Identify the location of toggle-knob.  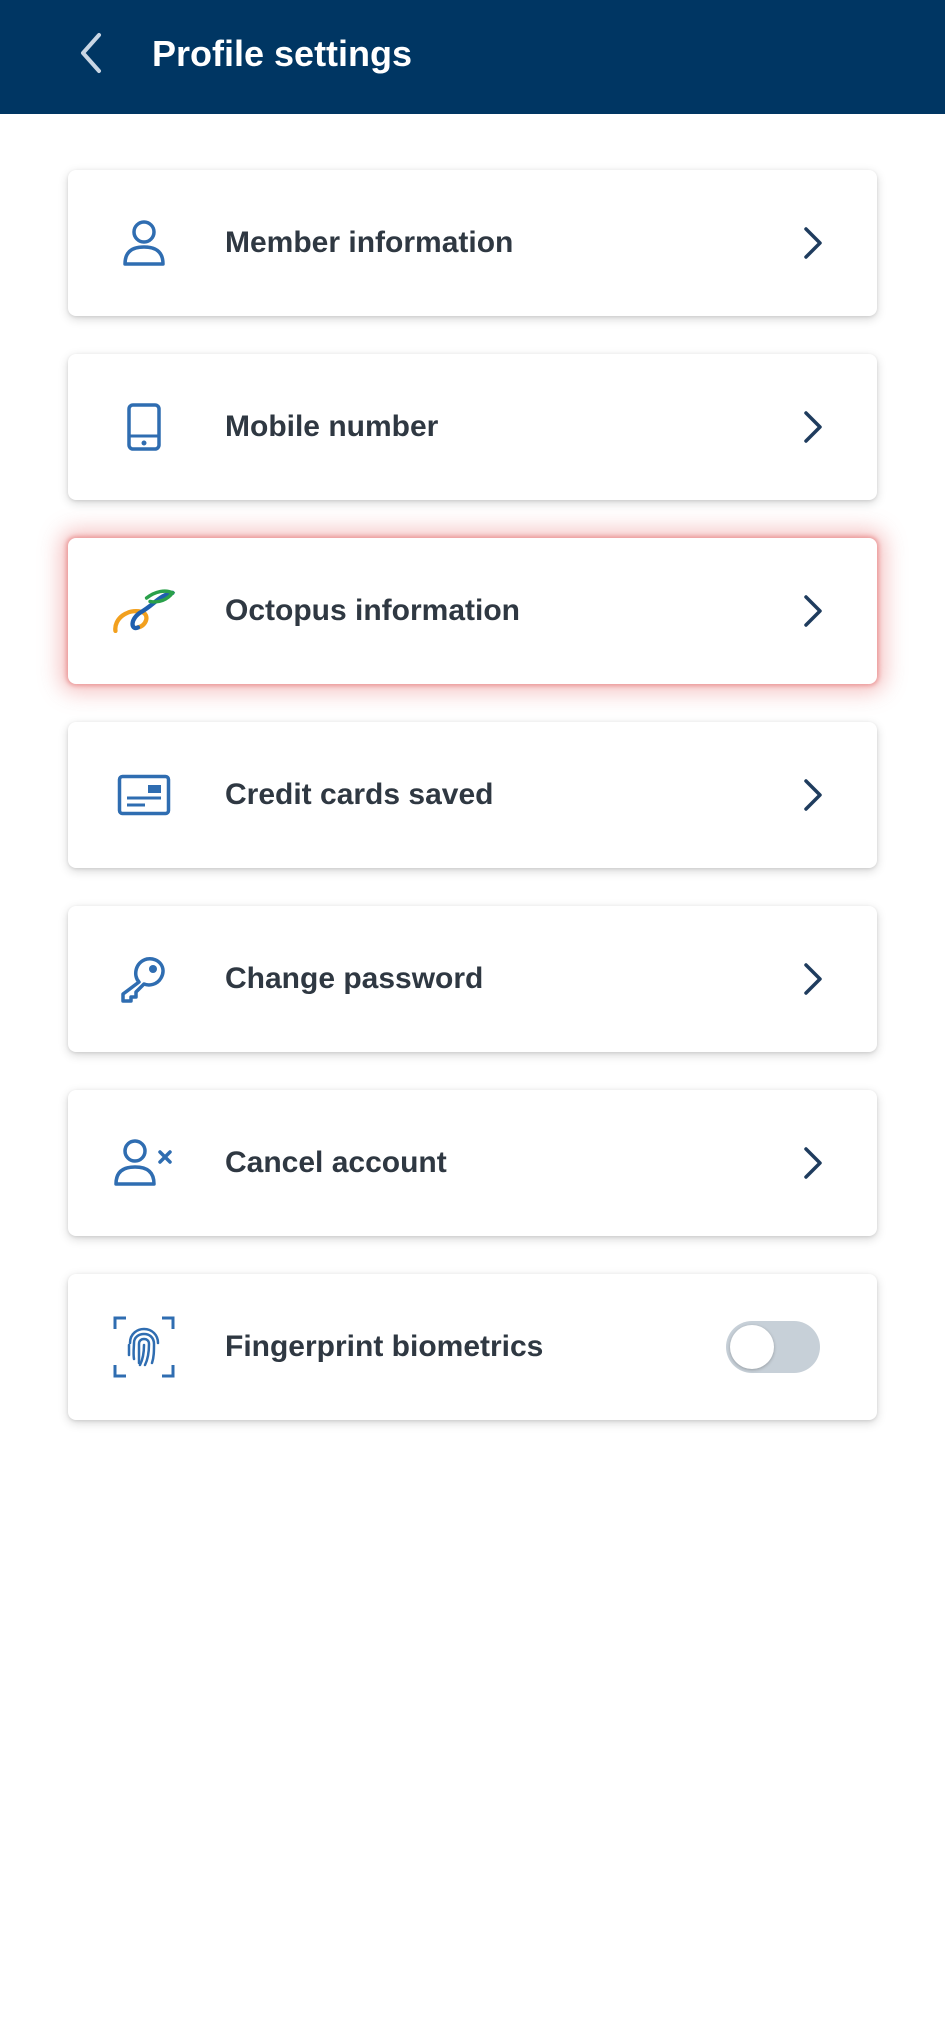
(752, 1347).